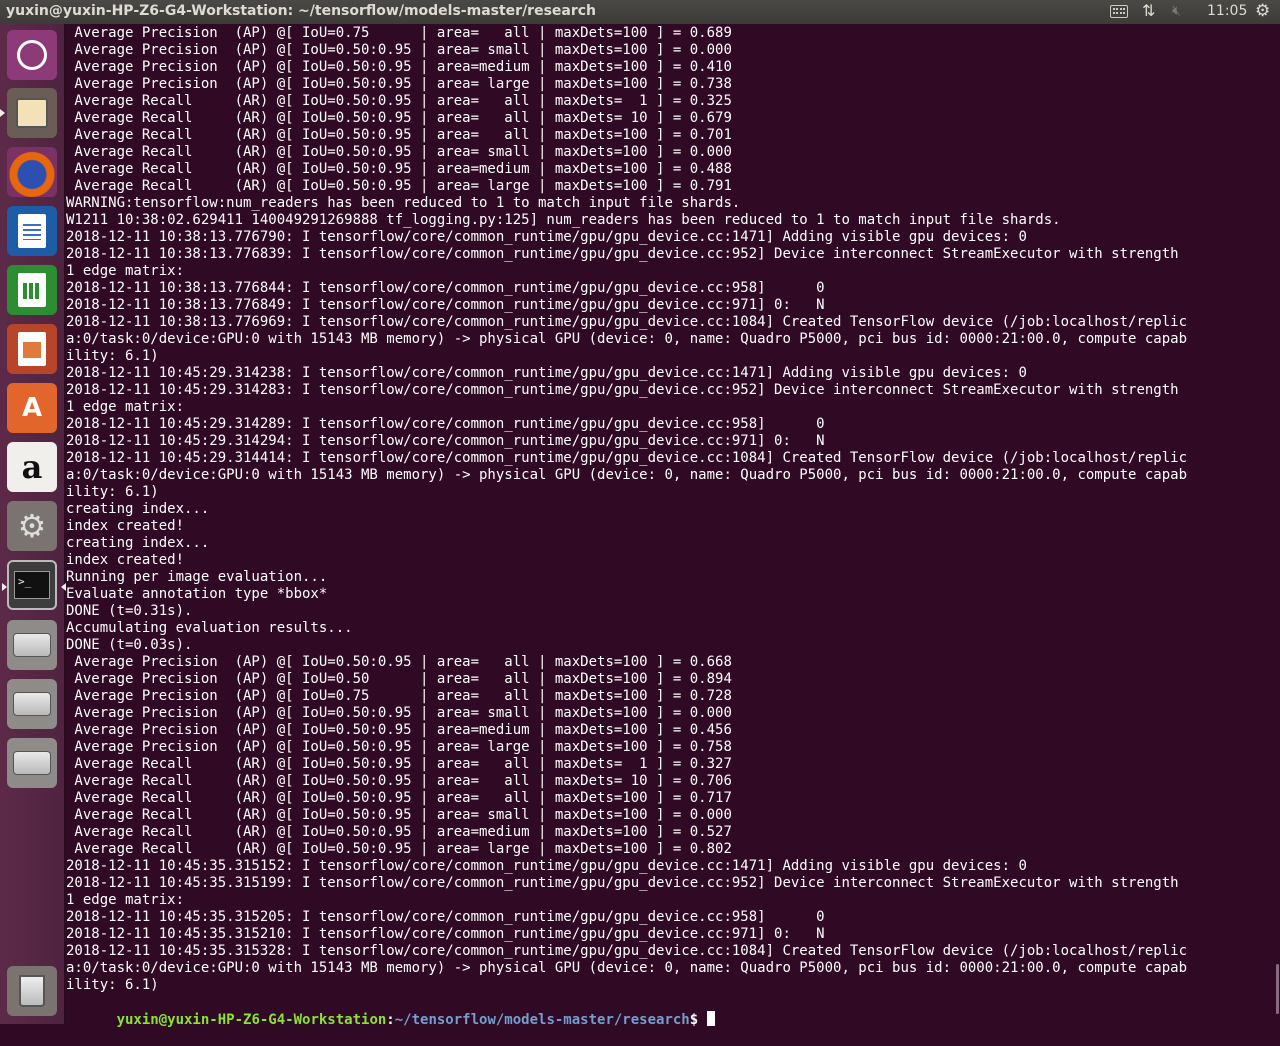 Image resolution: width=1280 pixels, height=1046 pixels. I want to click on shopping-bag-icon: A, so click(32, 408).